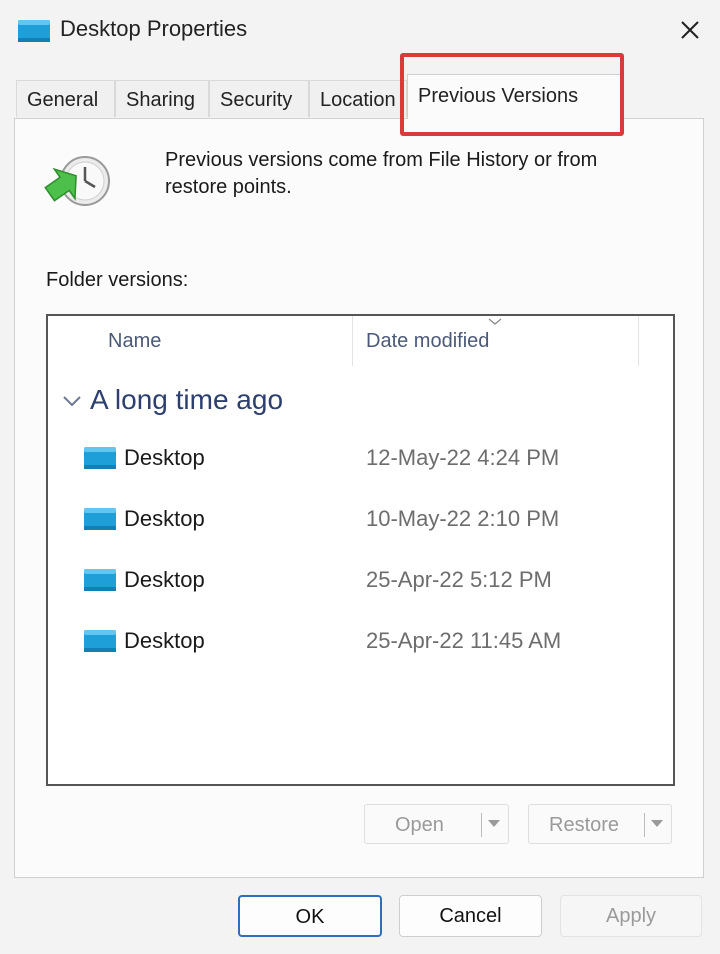 The image size is (720, 954). Describe the element at coordinates (117, 280) in the screenshot. I see `folder-versions-label: Folder versions:` at that location.